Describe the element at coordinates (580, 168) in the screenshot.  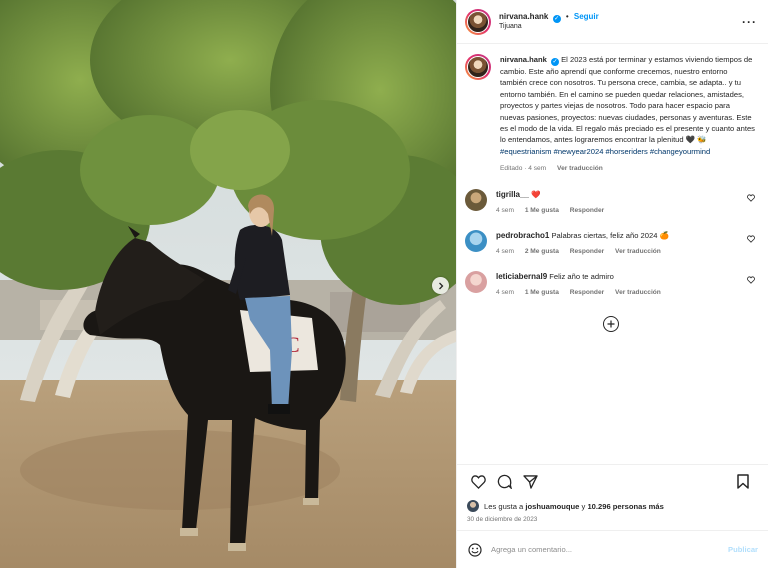
I see `caption-translate-link: Ver traducción` at that location.